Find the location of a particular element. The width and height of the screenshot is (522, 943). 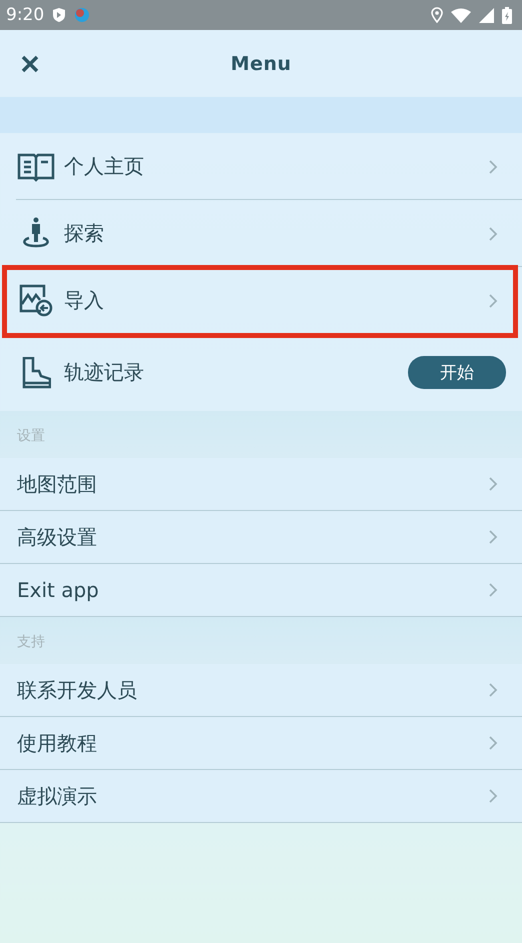

person-icon is located at coordinates (36, 233).